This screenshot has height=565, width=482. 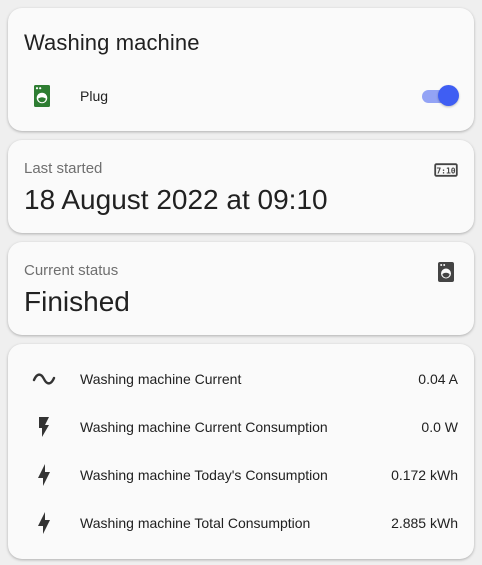 I want to click on entity-name: Washing machine Total Consumption, so click(x=195, y=523).